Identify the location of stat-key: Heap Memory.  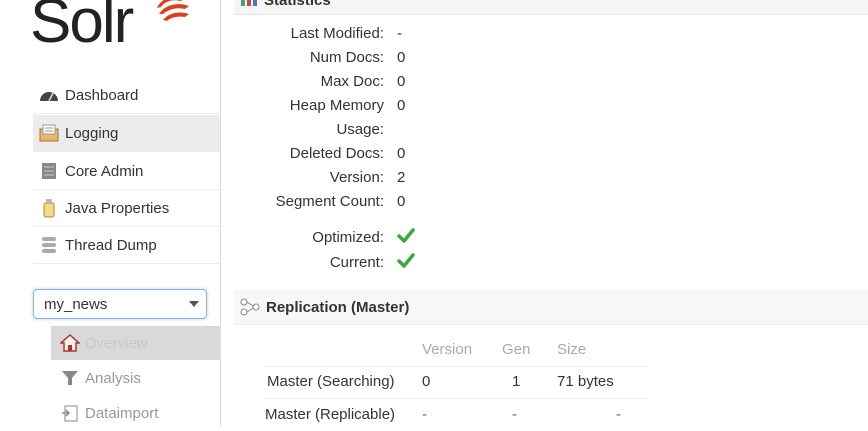
(336, 105).